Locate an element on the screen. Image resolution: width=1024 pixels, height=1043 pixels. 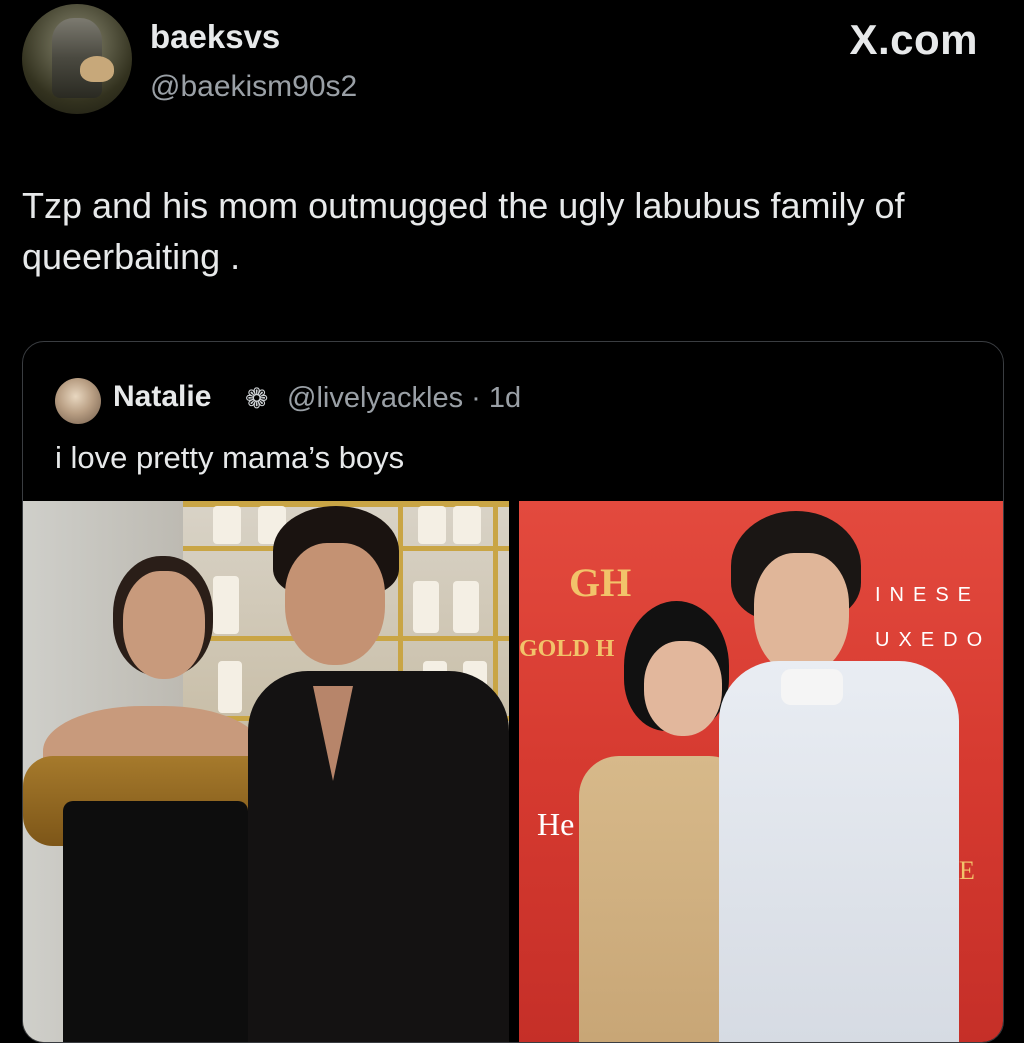
x-logo: X.com is located at coordinates (913, 39).